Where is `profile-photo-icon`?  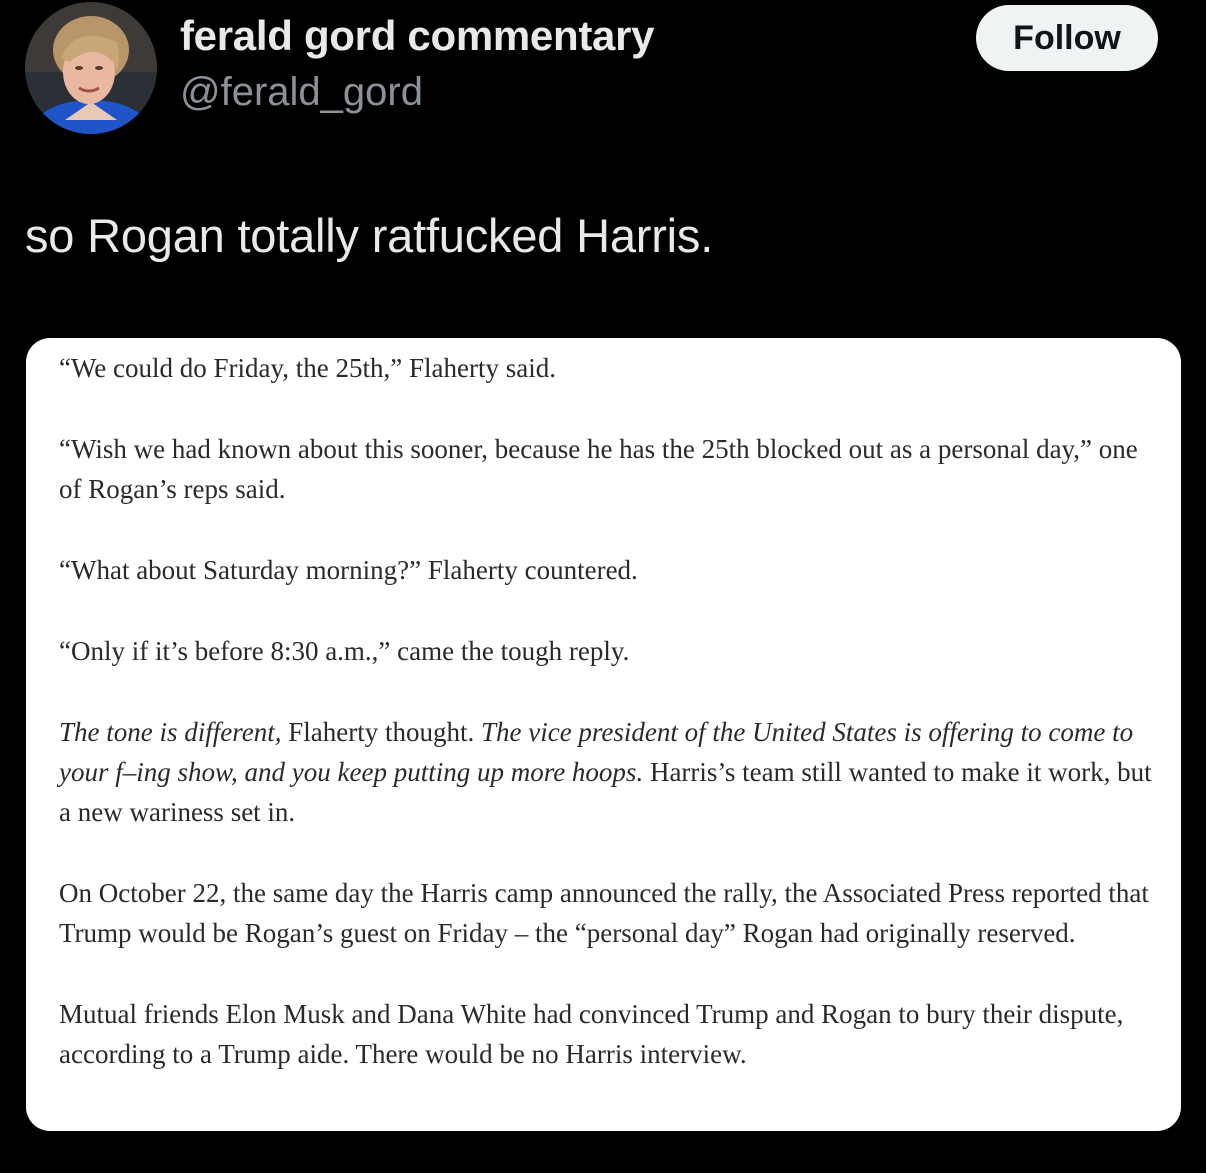 profile-photo-icon is located at coordinates (91, 68).